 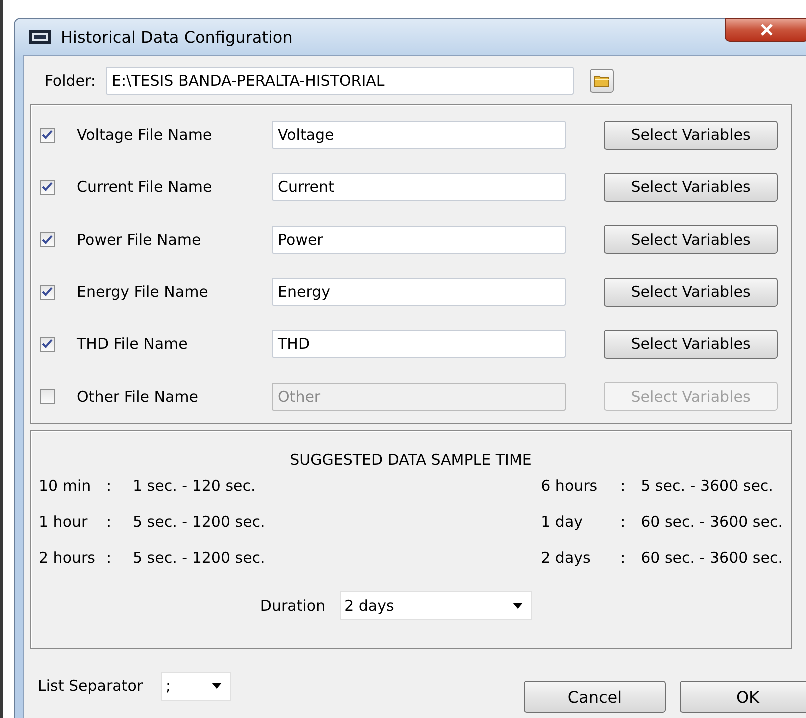 What do you see at coordinates (138, 397) in the screenshot?
I see `checkbox-label: Other File Name` at bounding box center [138, 397].